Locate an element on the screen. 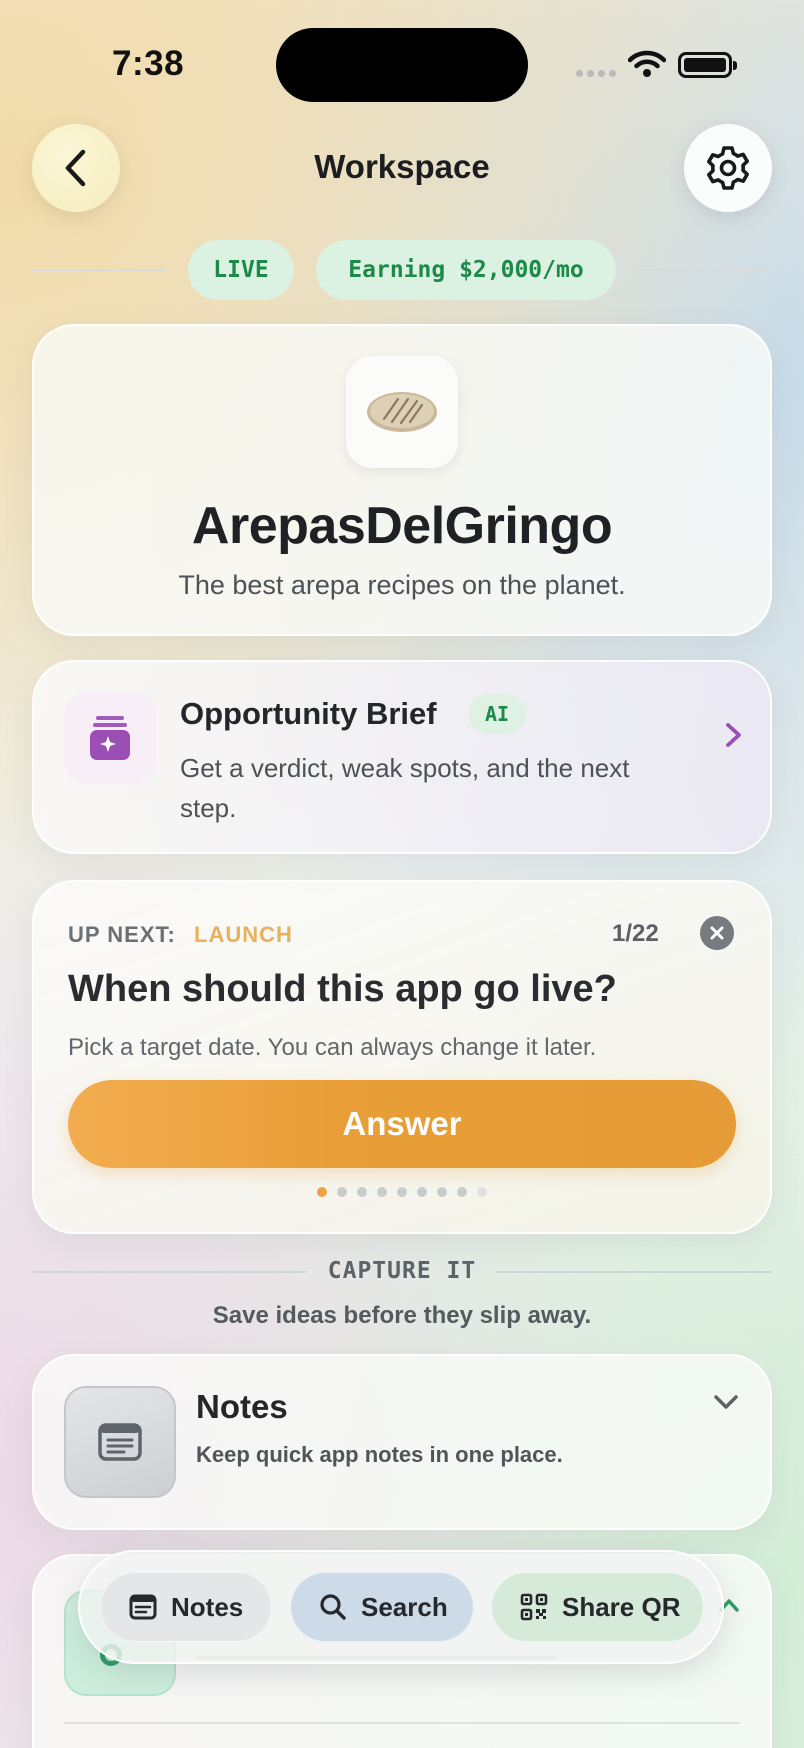 The image size is (804, 1748). sparkle-box-icon is located at coordinates (110, 738).